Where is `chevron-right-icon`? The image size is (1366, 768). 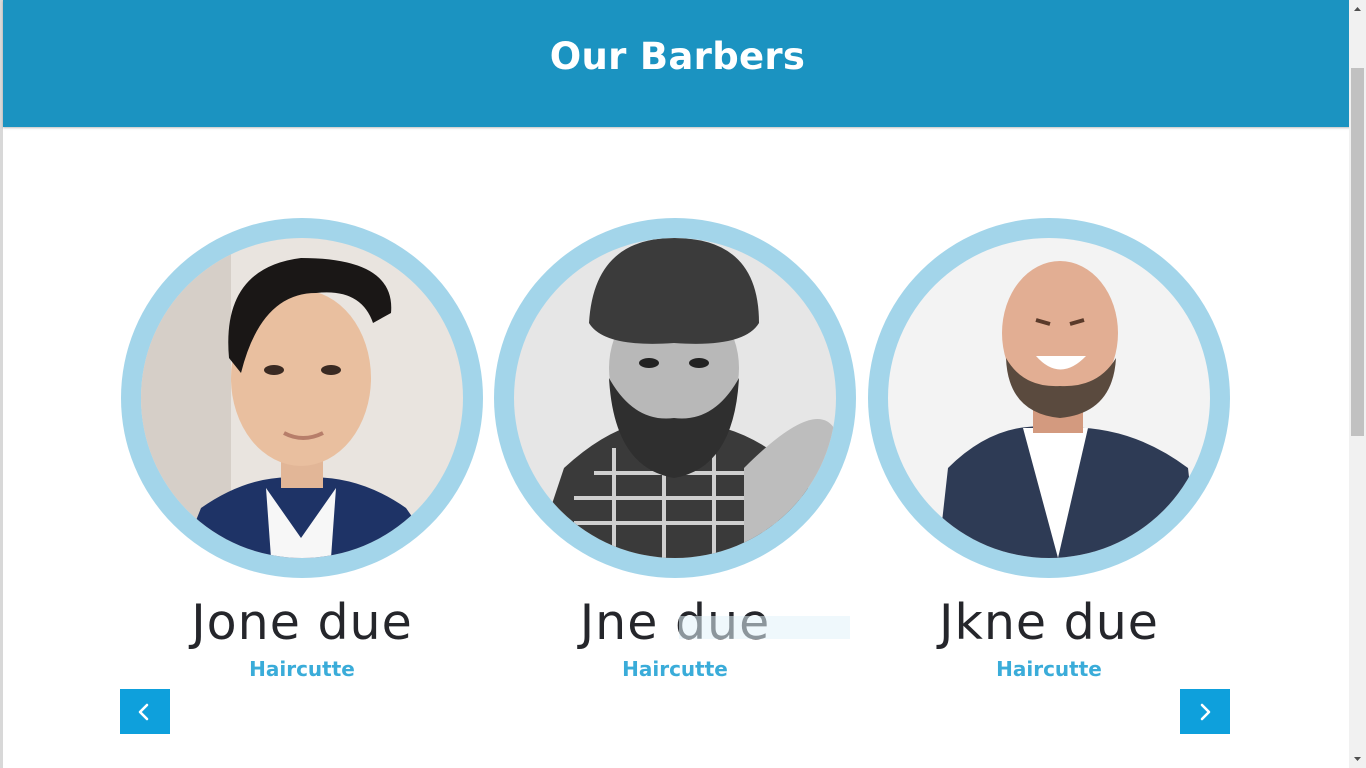
chevron-right-icon is located at coordinates (1205, 712).